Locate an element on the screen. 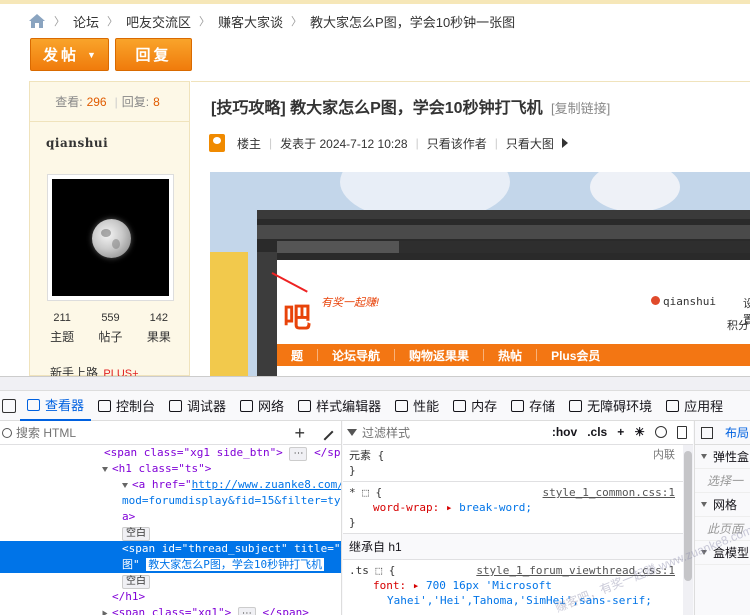 The image size is (750, 615). thread-title: [技巧攻略] 教大家怎么P图，学会10秒钟打飞机 [复制链接] is located at coordinates (410, 106).